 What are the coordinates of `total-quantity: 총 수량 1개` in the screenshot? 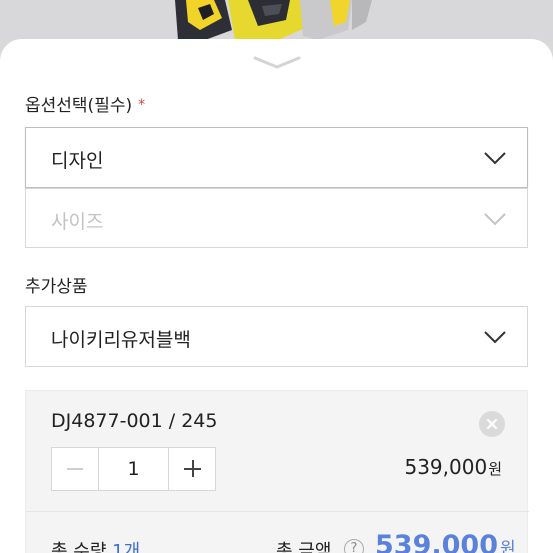 It's located at (95, 545).